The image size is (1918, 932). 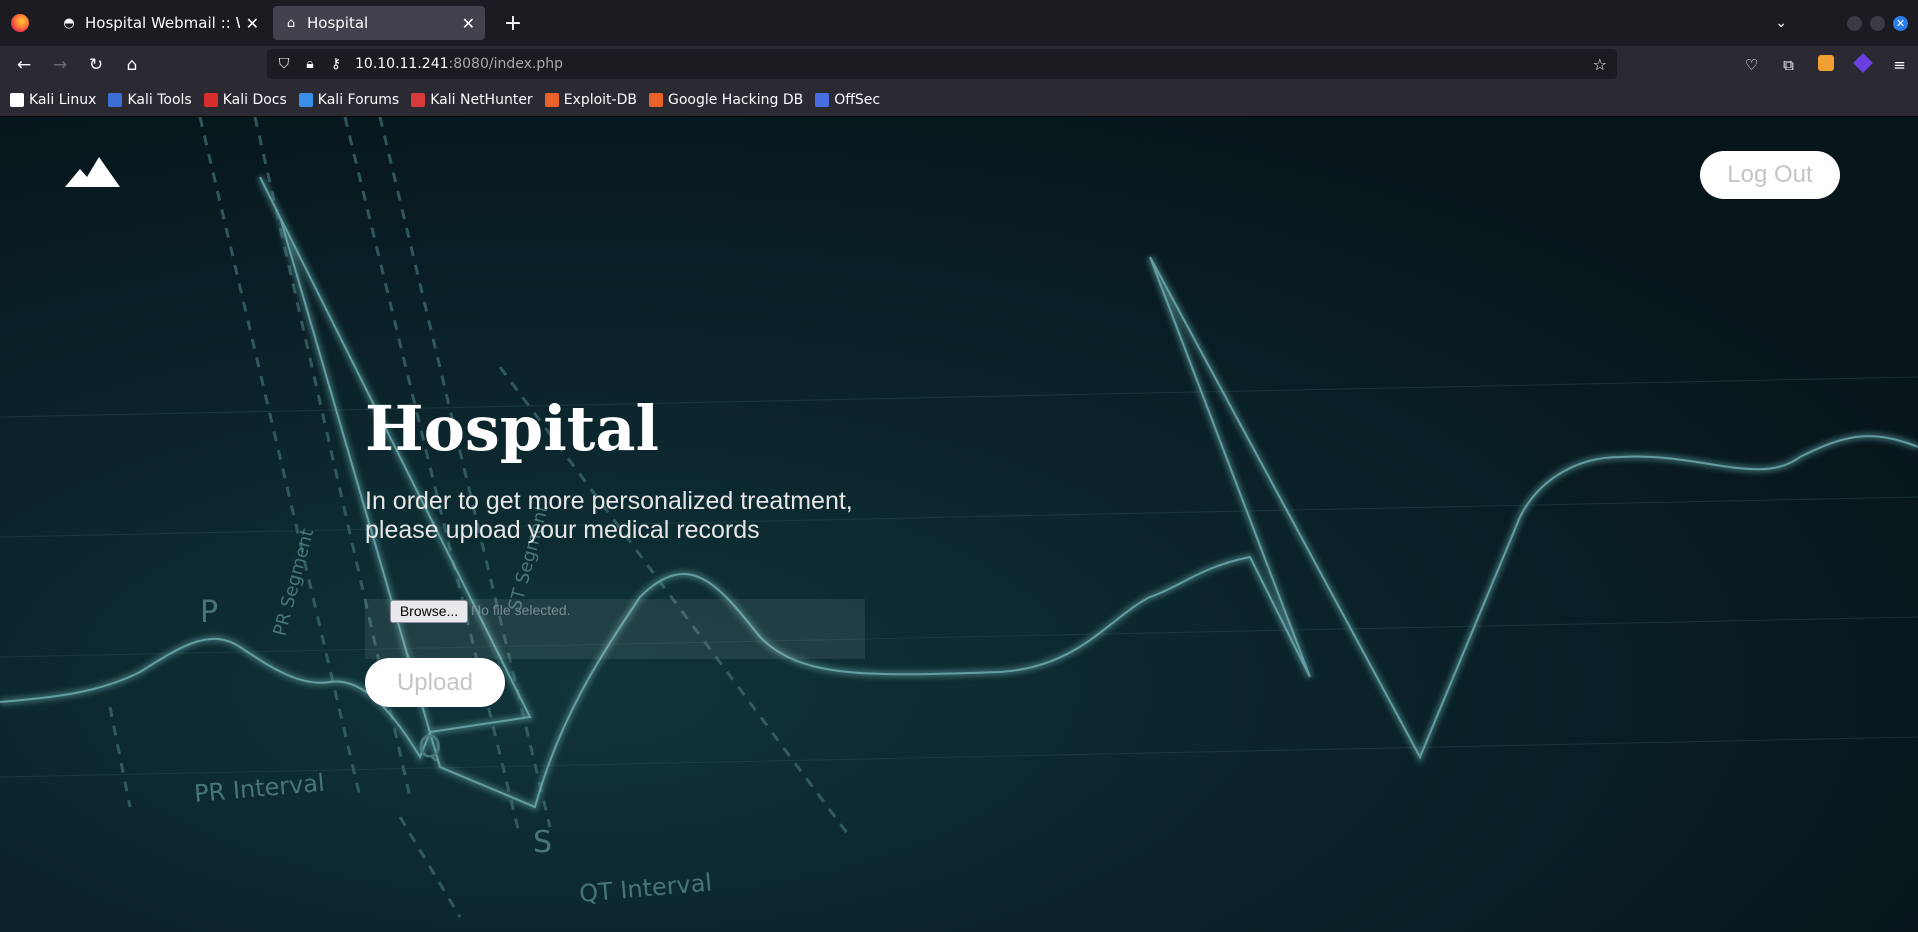 What do you see at coordinates (481, 100) in the screenshot?
I see `bookmark-label: Kali NetHunter` at bounding box center [481, 100].